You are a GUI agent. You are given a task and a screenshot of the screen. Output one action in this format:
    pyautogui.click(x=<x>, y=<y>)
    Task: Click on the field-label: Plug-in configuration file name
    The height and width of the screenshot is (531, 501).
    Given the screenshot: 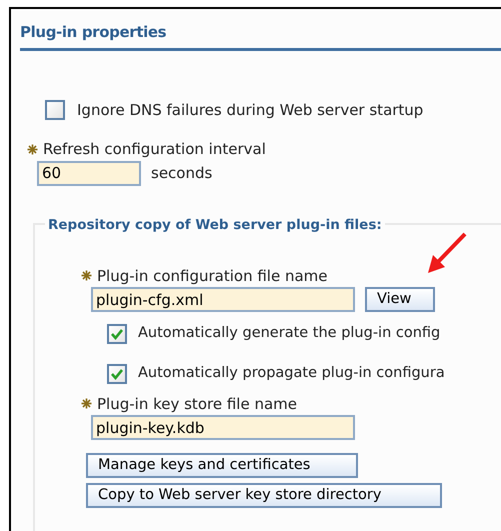 What is the action you would take?
    pyautogui.click(x=212, y=276)
    